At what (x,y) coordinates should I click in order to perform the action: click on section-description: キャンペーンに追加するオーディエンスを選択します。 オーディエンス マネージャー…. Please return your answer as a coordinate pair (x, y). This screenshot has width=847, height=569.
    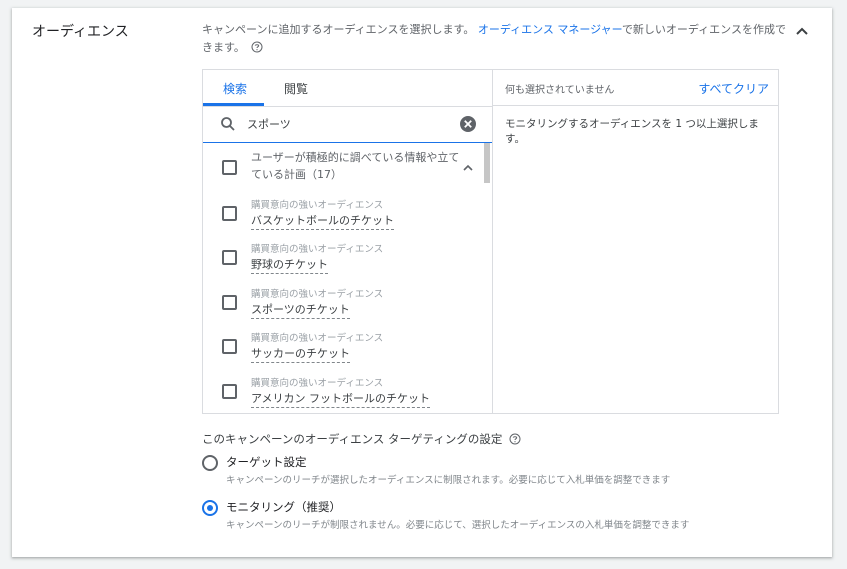
    Looking at the image, I should click on (497, 40).